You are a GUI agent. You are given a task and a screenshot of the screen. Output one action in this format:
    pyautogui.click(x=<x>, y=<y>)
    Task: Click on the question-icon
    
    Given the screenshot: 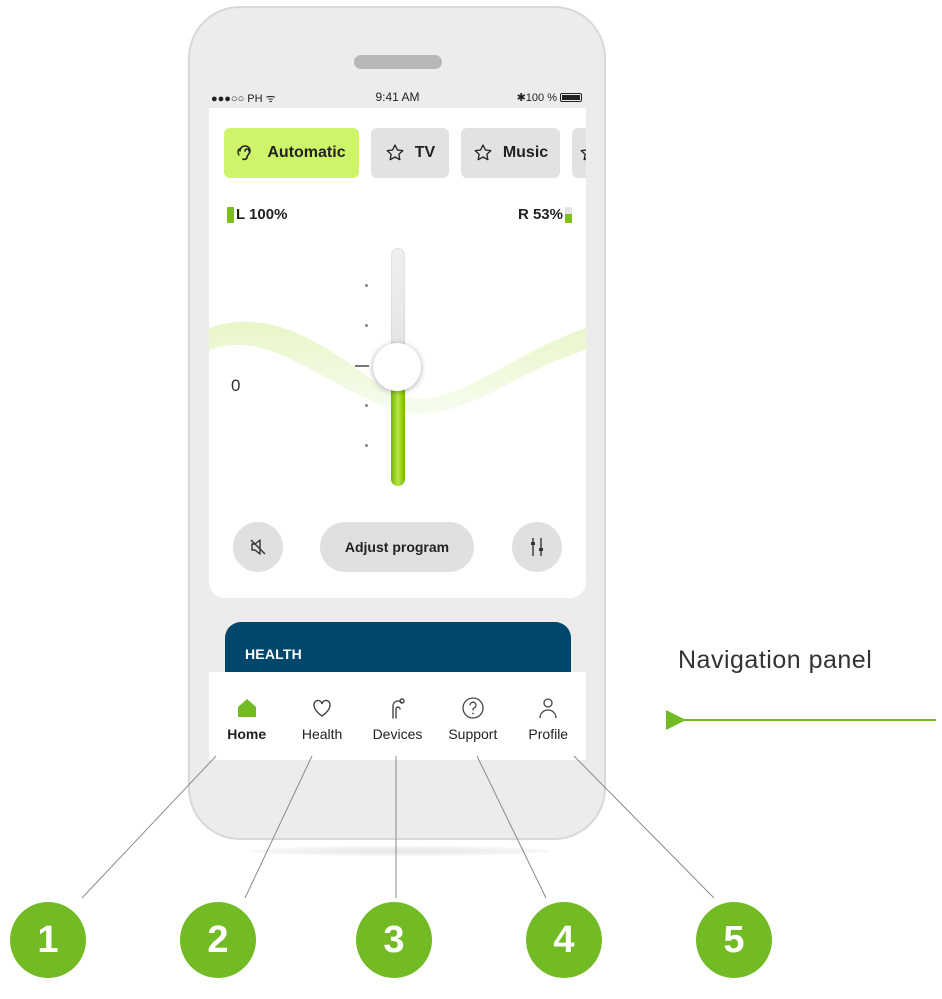 What is the action you would take?
    pyautogui.click(x=473, y=708)
    